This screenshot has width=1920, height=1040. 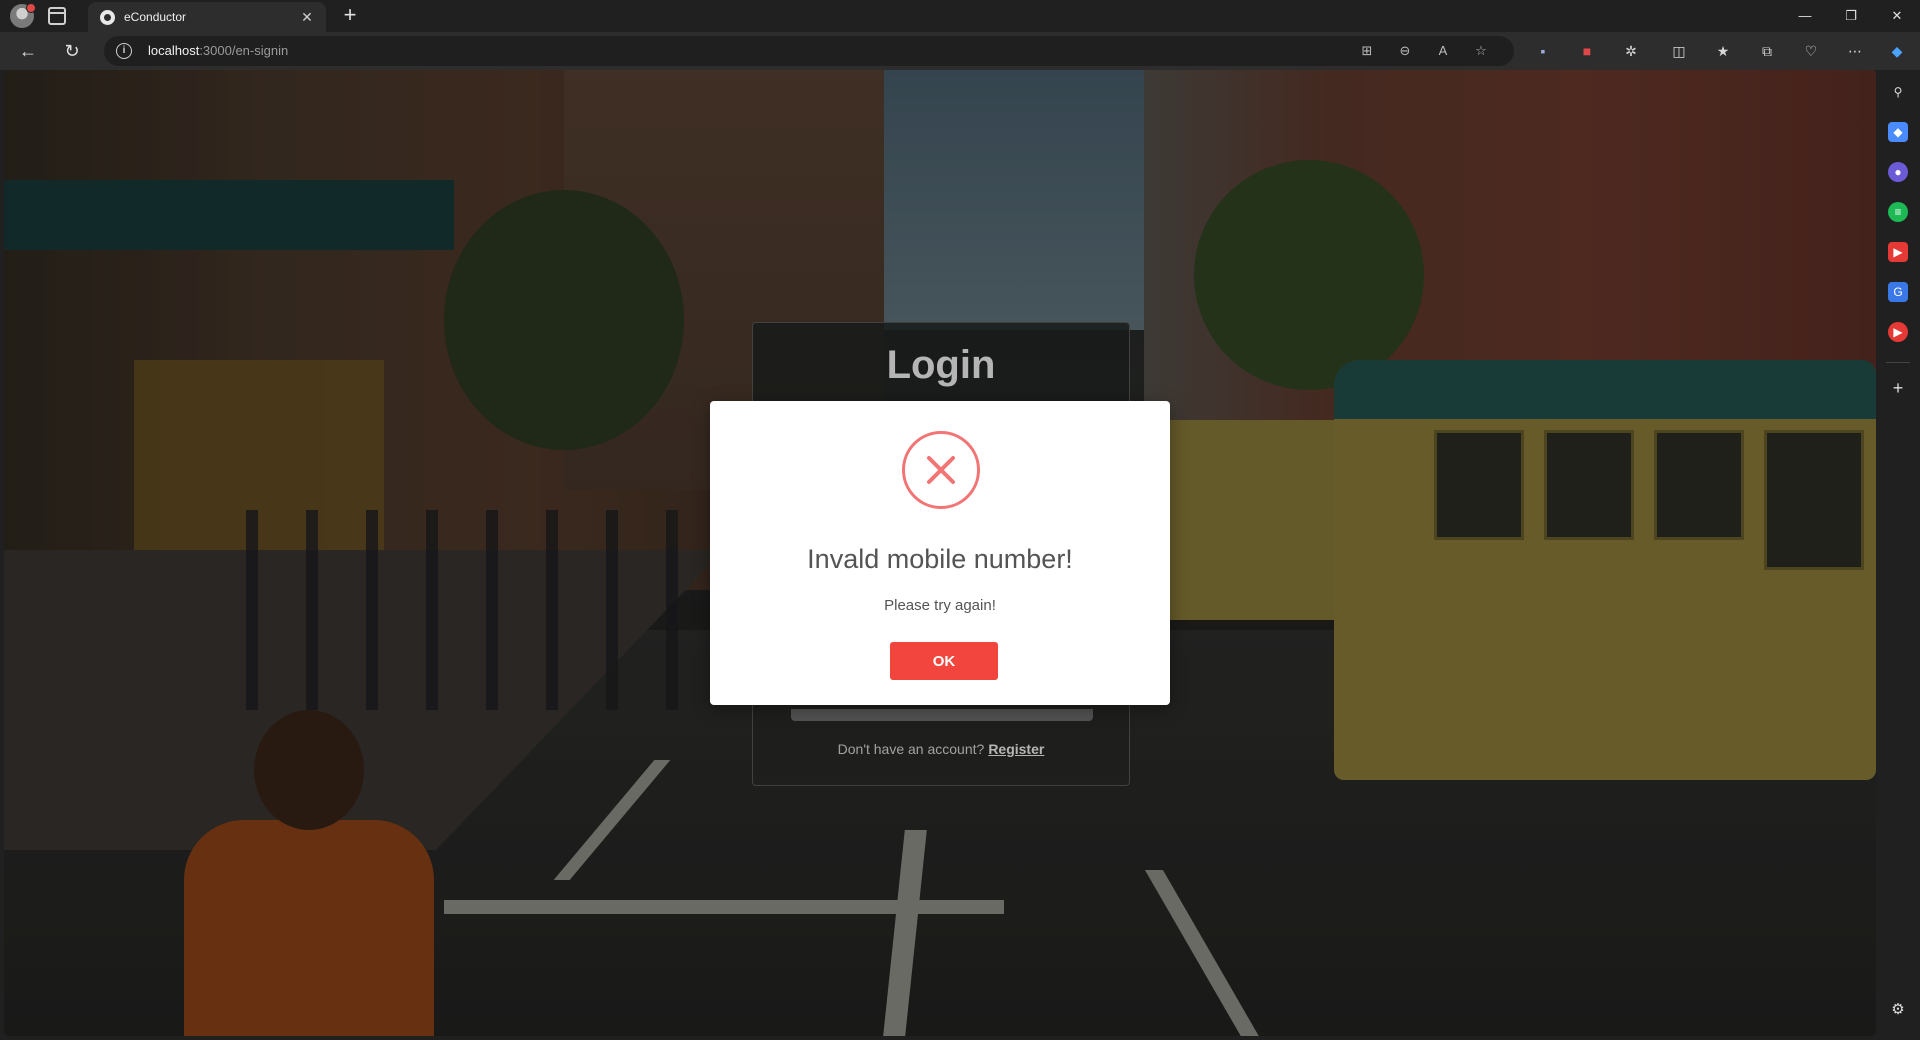 I want to click on back-icon: ←, so click(x=28, y=51).